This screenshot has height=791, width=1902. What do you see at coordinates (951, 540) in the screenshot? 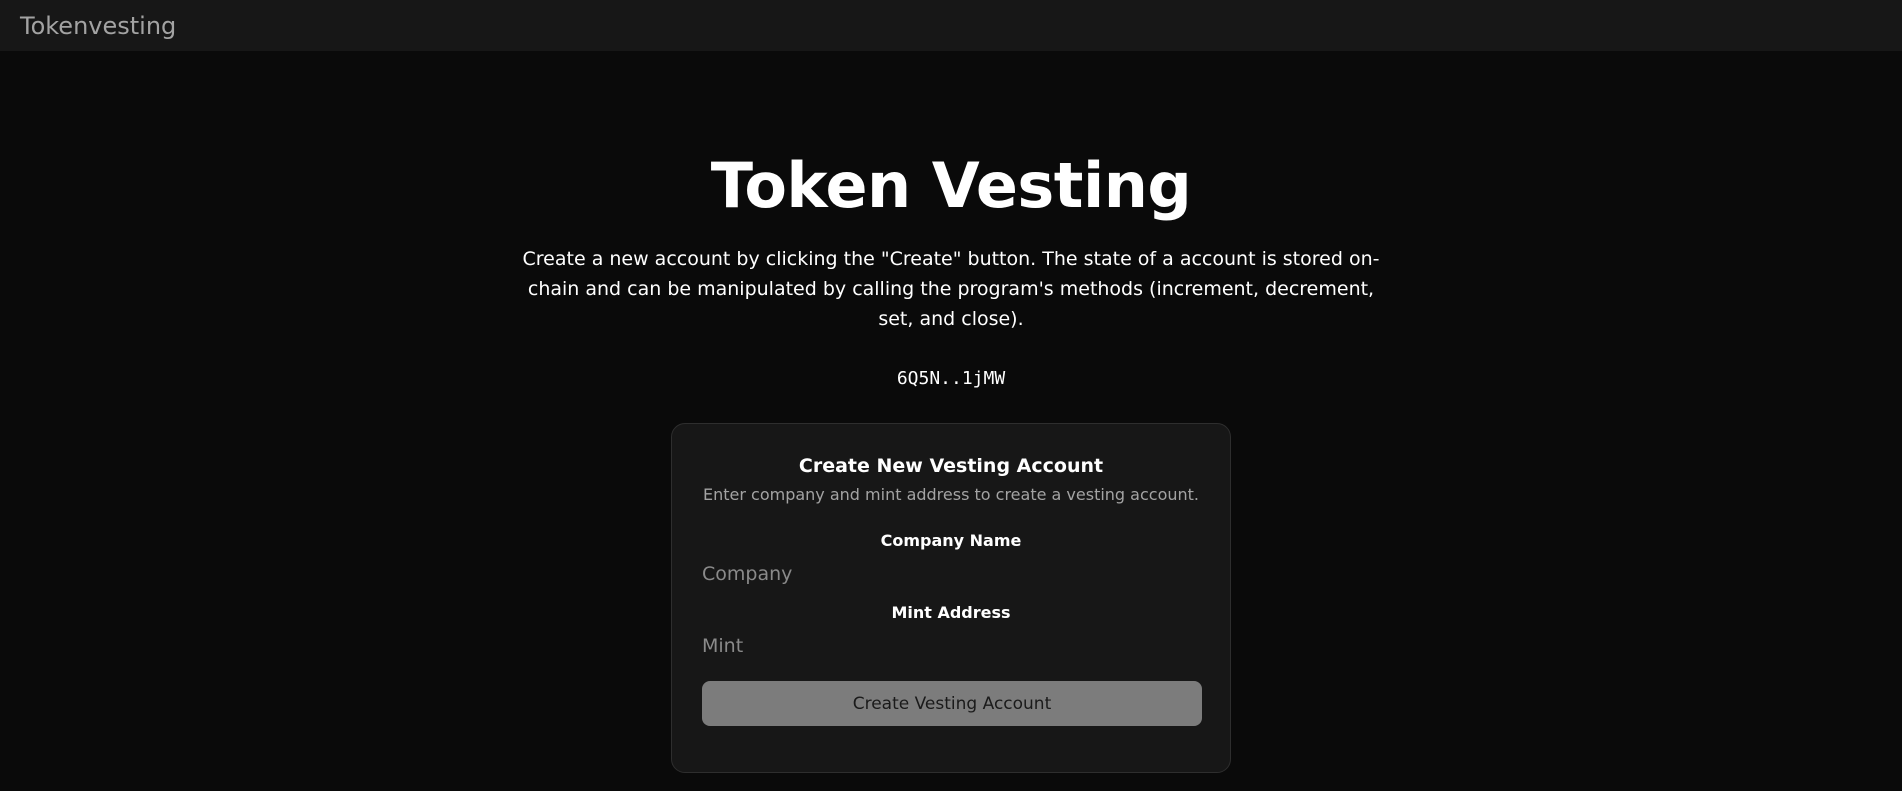
I see `company-name-label: Company Name` at bounding box center [951, 540].